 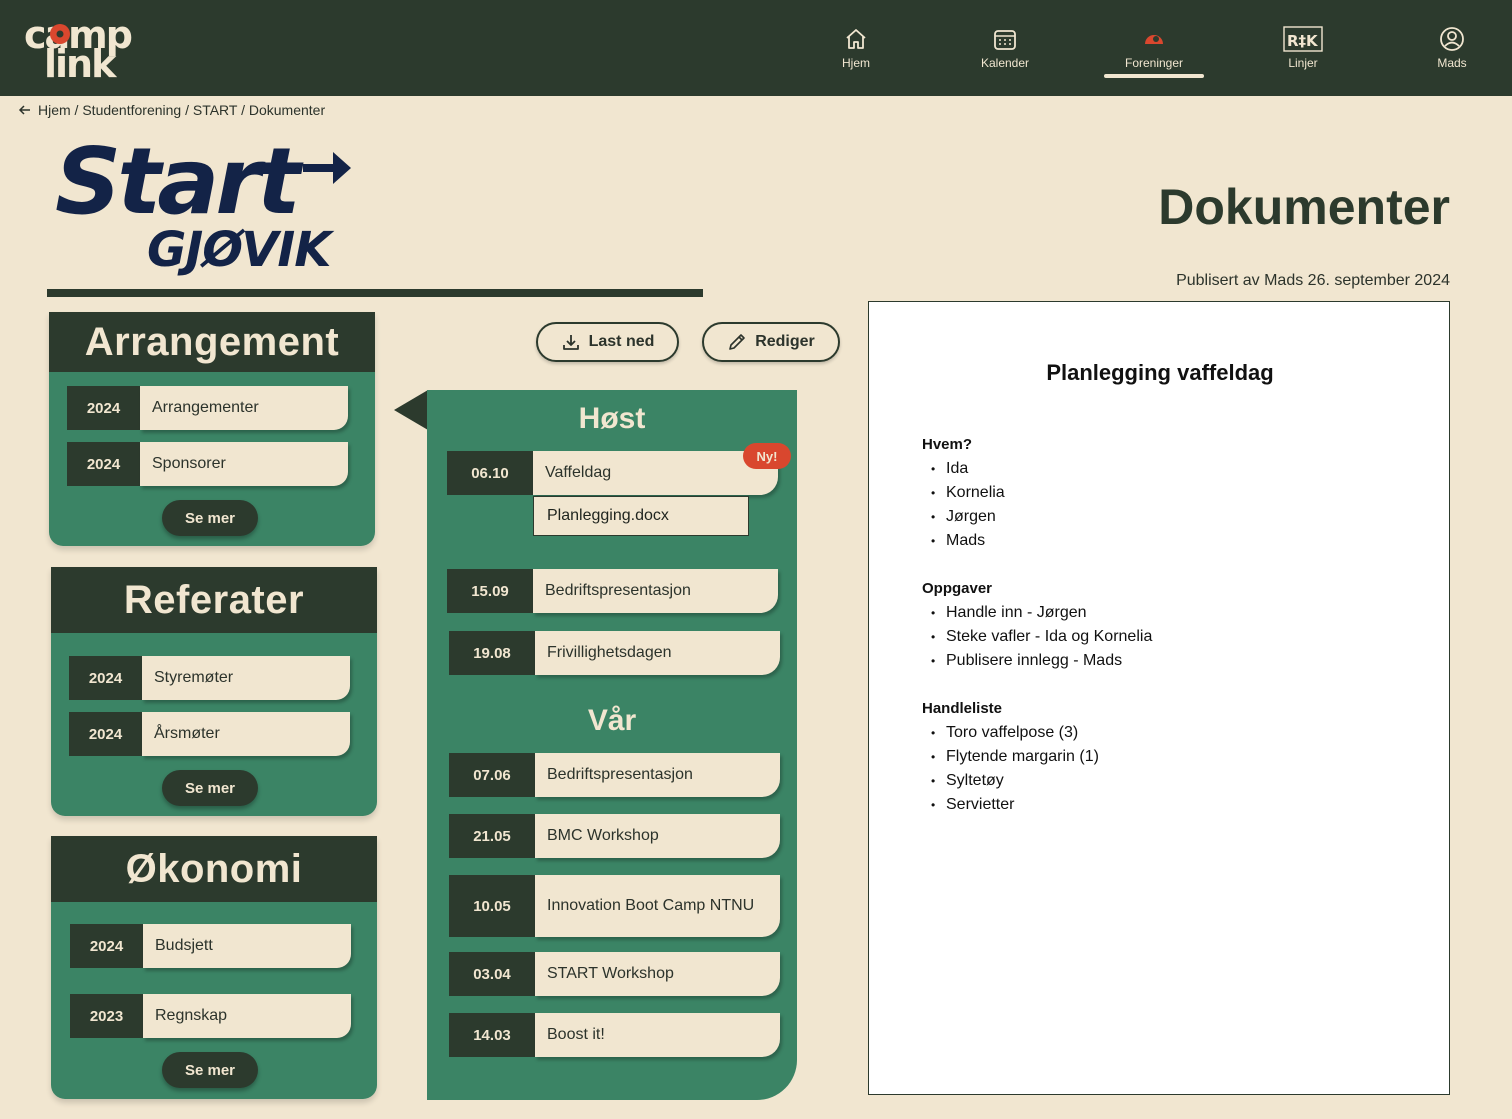 What do you see at coordinates (80, 62) in the screenshot?
I see `svg-text: link` at bounding box center [80, 62].